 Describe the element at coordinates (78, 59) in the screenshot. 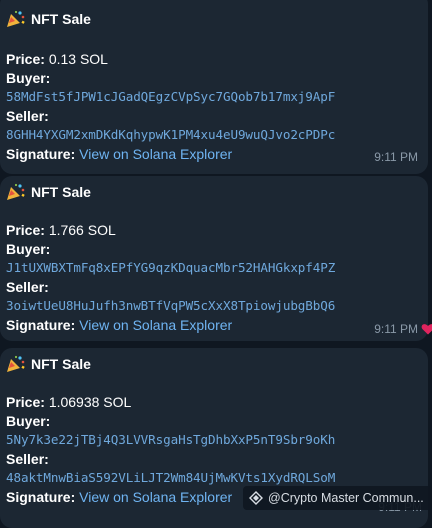

I see `price-value: 0.13 SOL` at that location.